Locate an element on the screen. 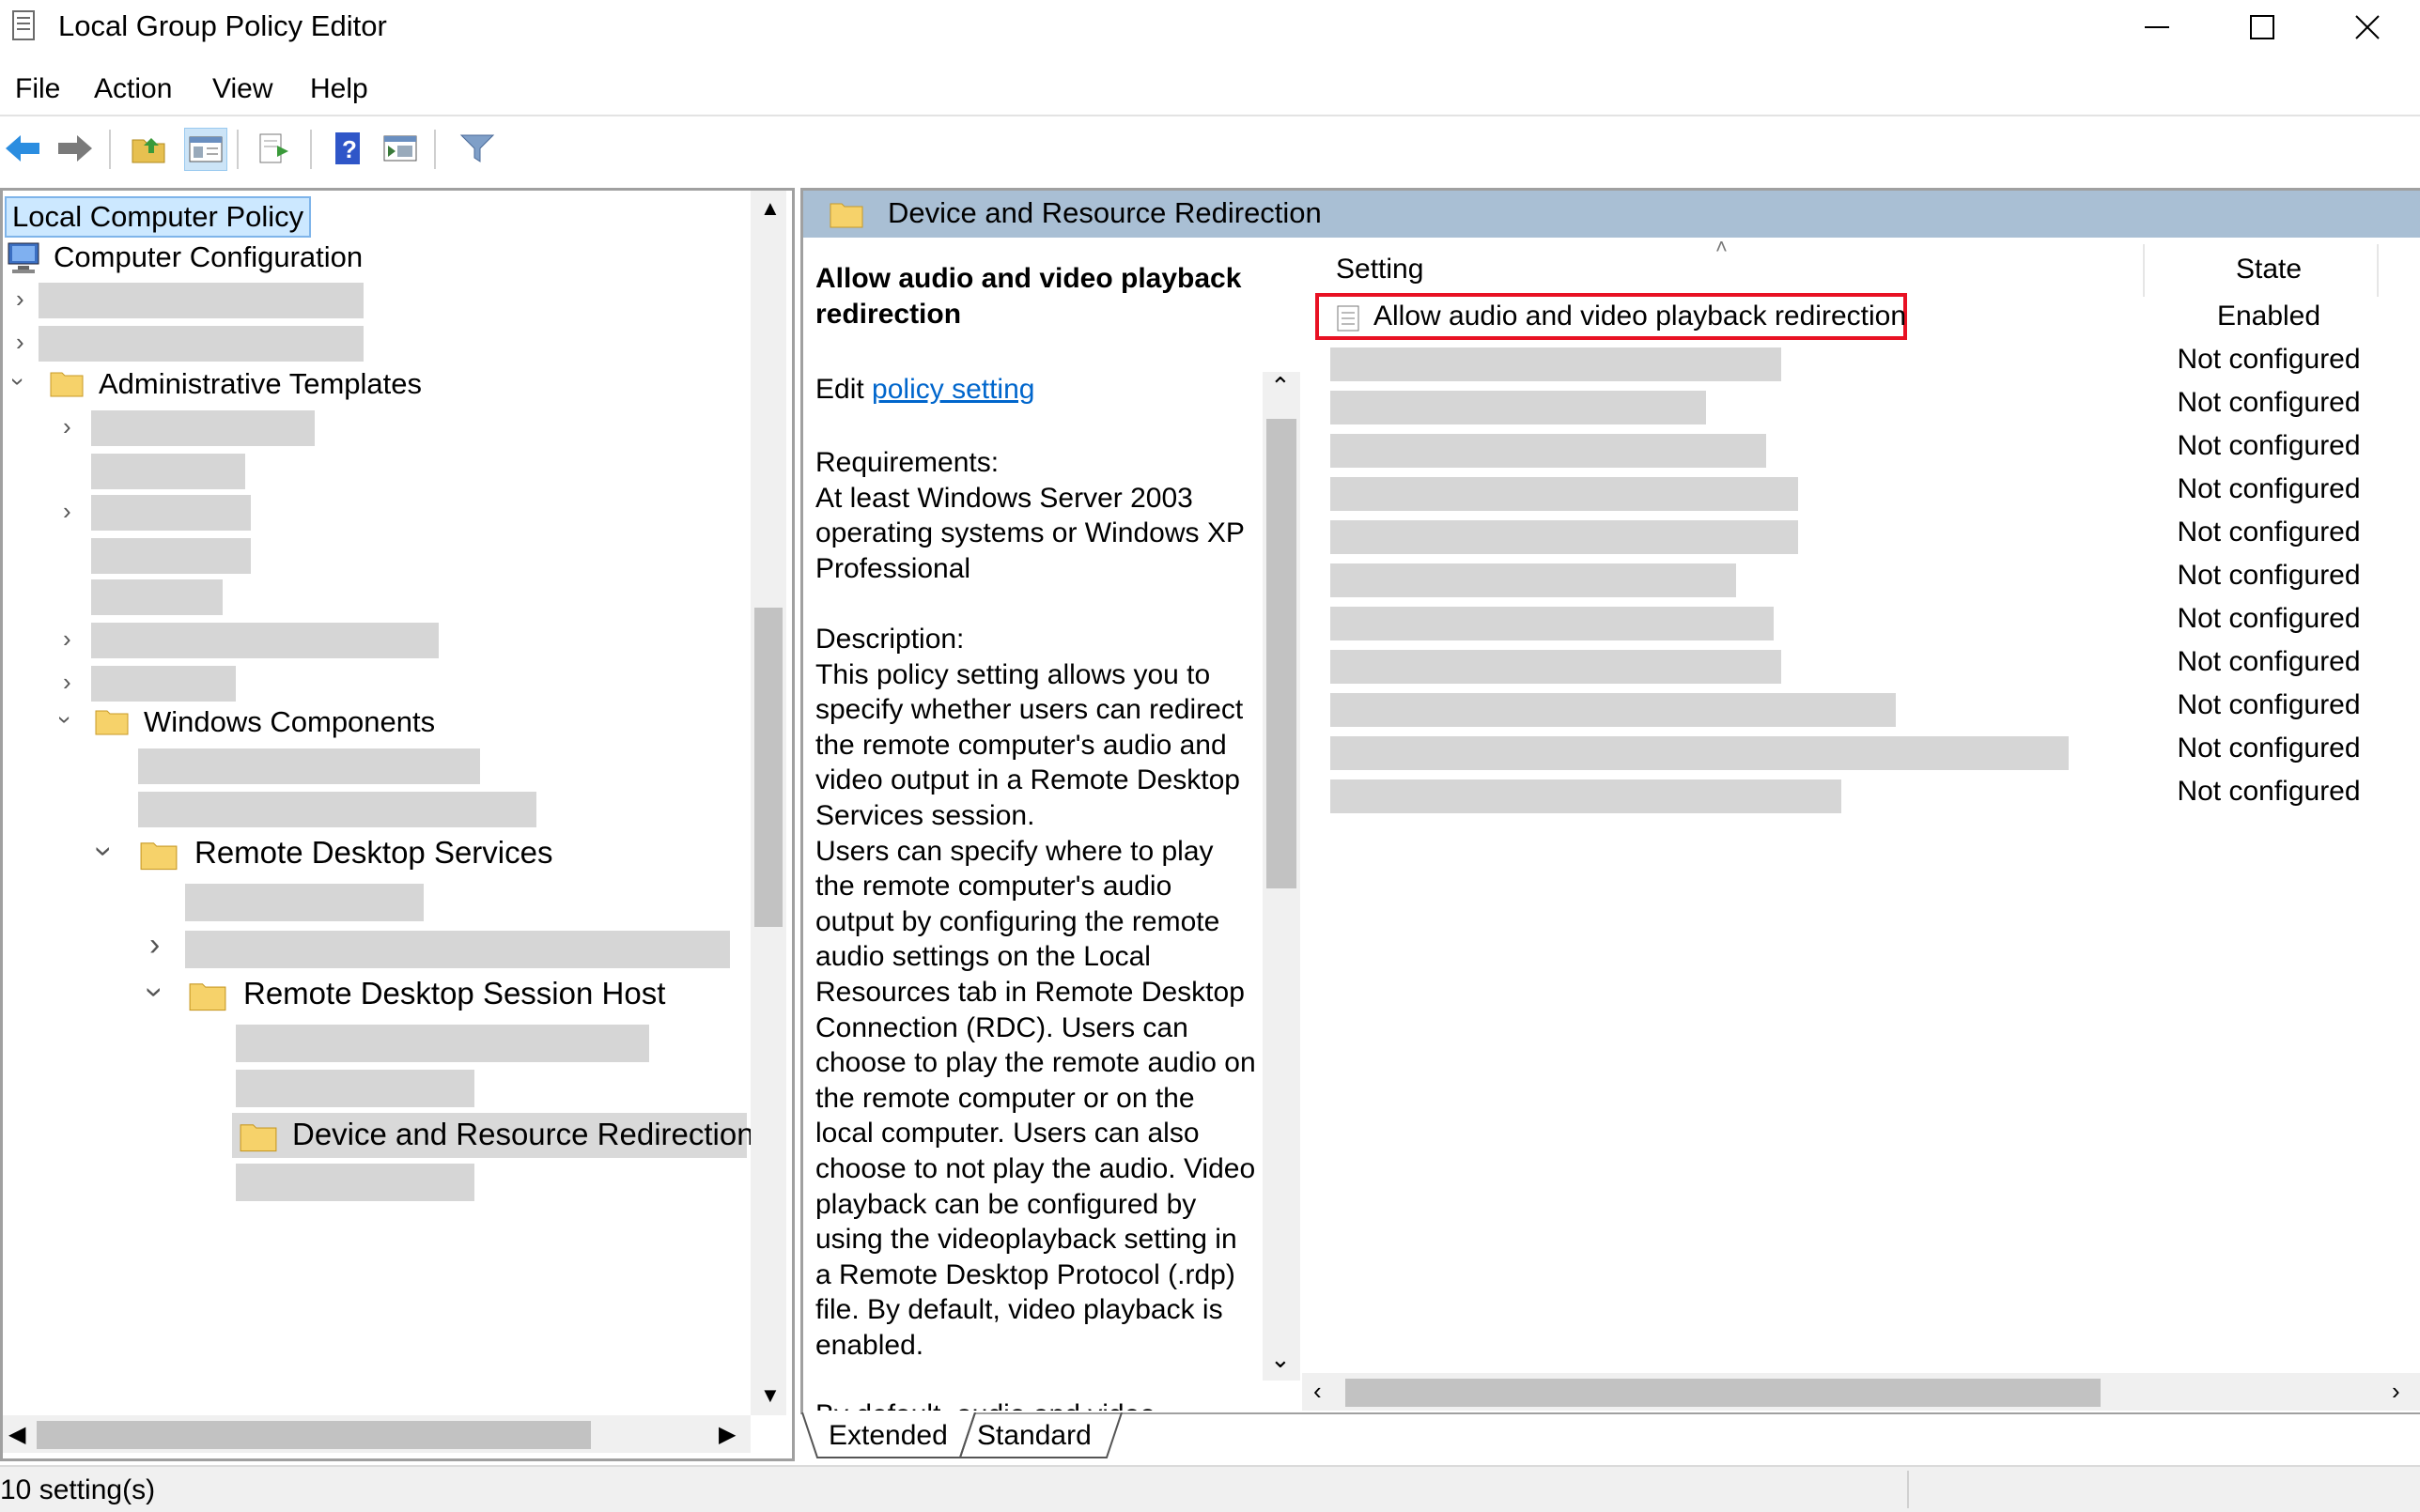  help-button: ? is located at coordinates (347, 148).